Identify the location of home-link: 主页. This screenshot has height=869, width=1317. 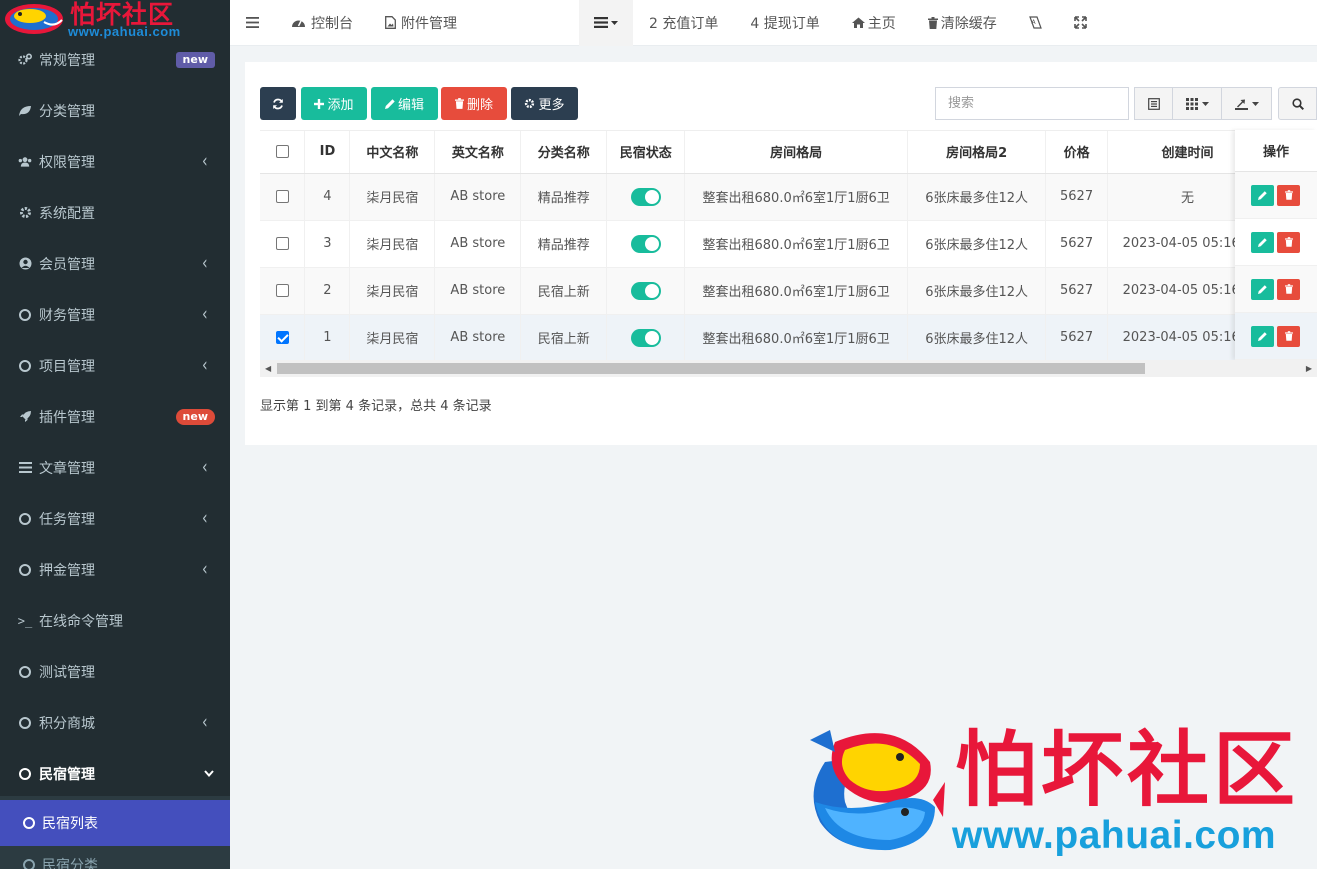
(874, 23).